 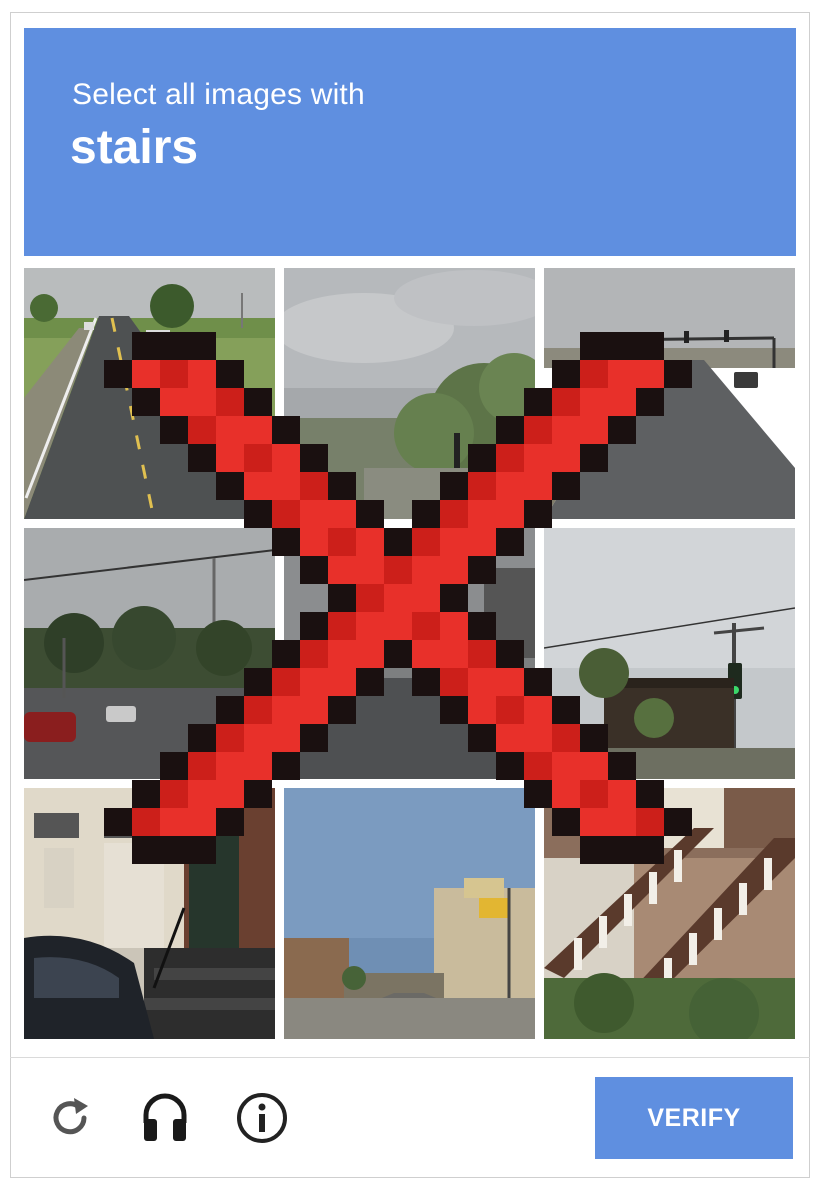 I want to click on instruction-text: Select all images with, so click(x=218, y=94).